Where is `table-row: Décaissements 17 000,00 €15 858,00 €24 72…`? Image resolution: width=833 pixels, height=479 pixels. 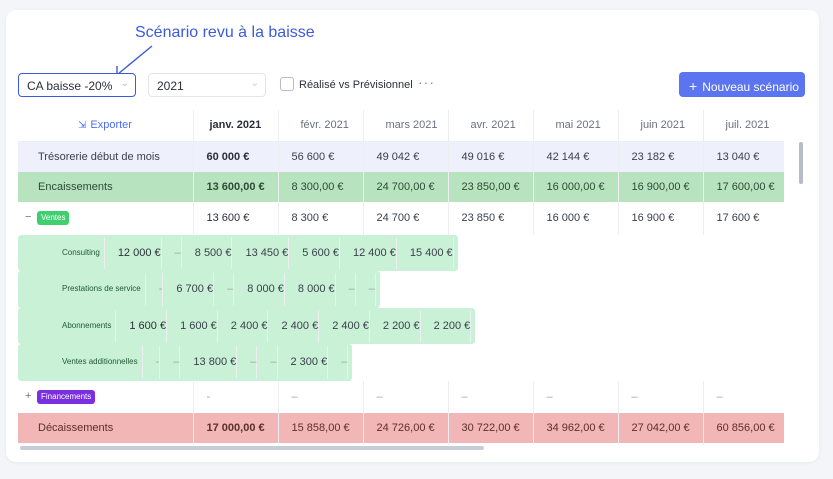
table-row: Décaissements 17 000,00 €15 858,00 €24 72… is located at coordinates (401, 428).